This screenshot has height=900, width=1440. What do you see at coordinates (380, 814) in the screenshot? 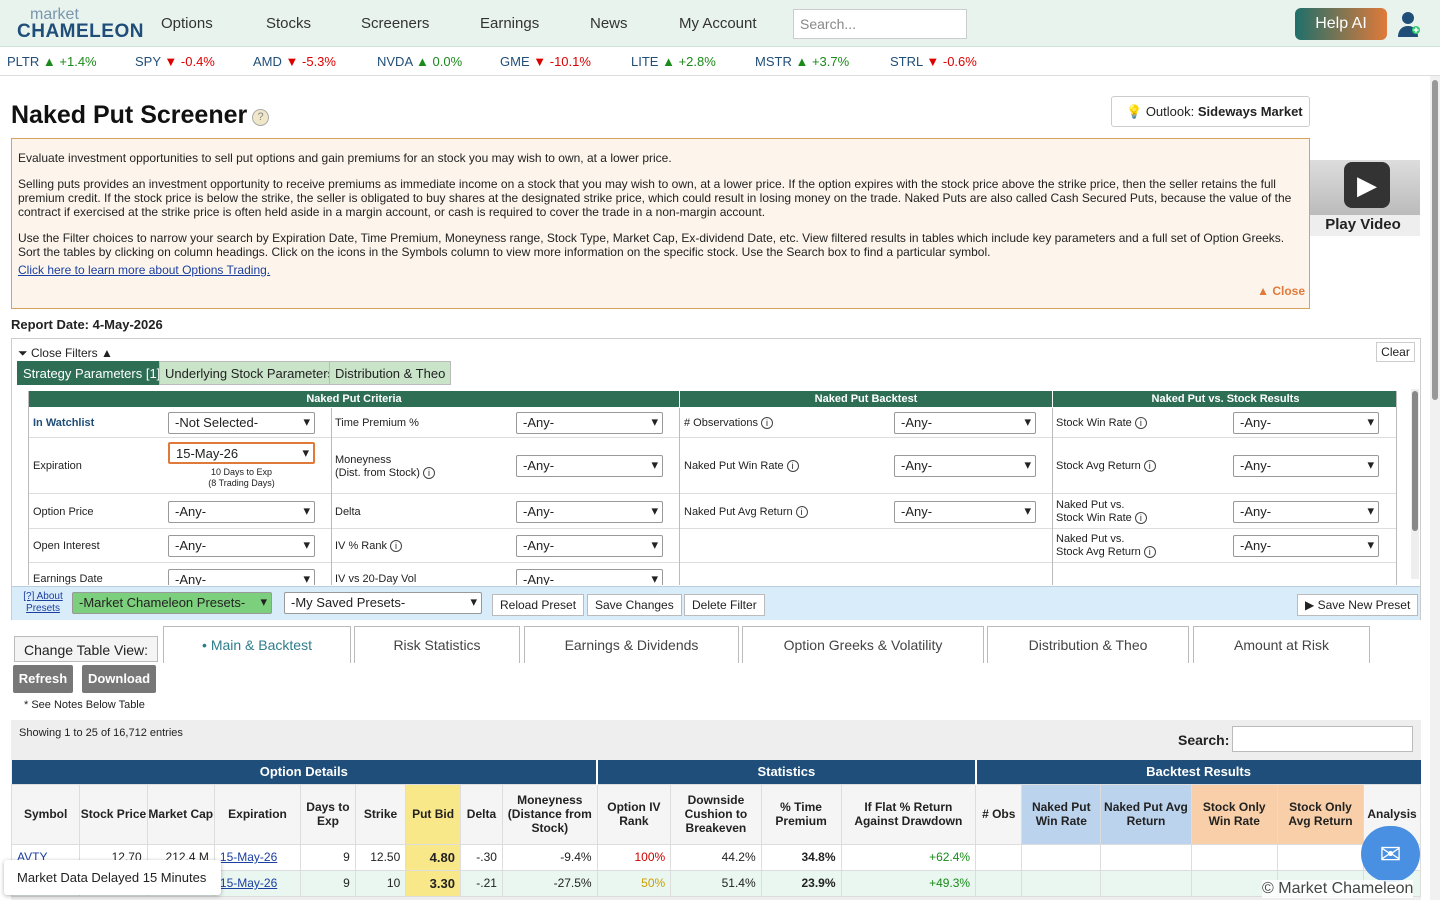
I see `column-header: Strike` at bounding box center [380, 814].